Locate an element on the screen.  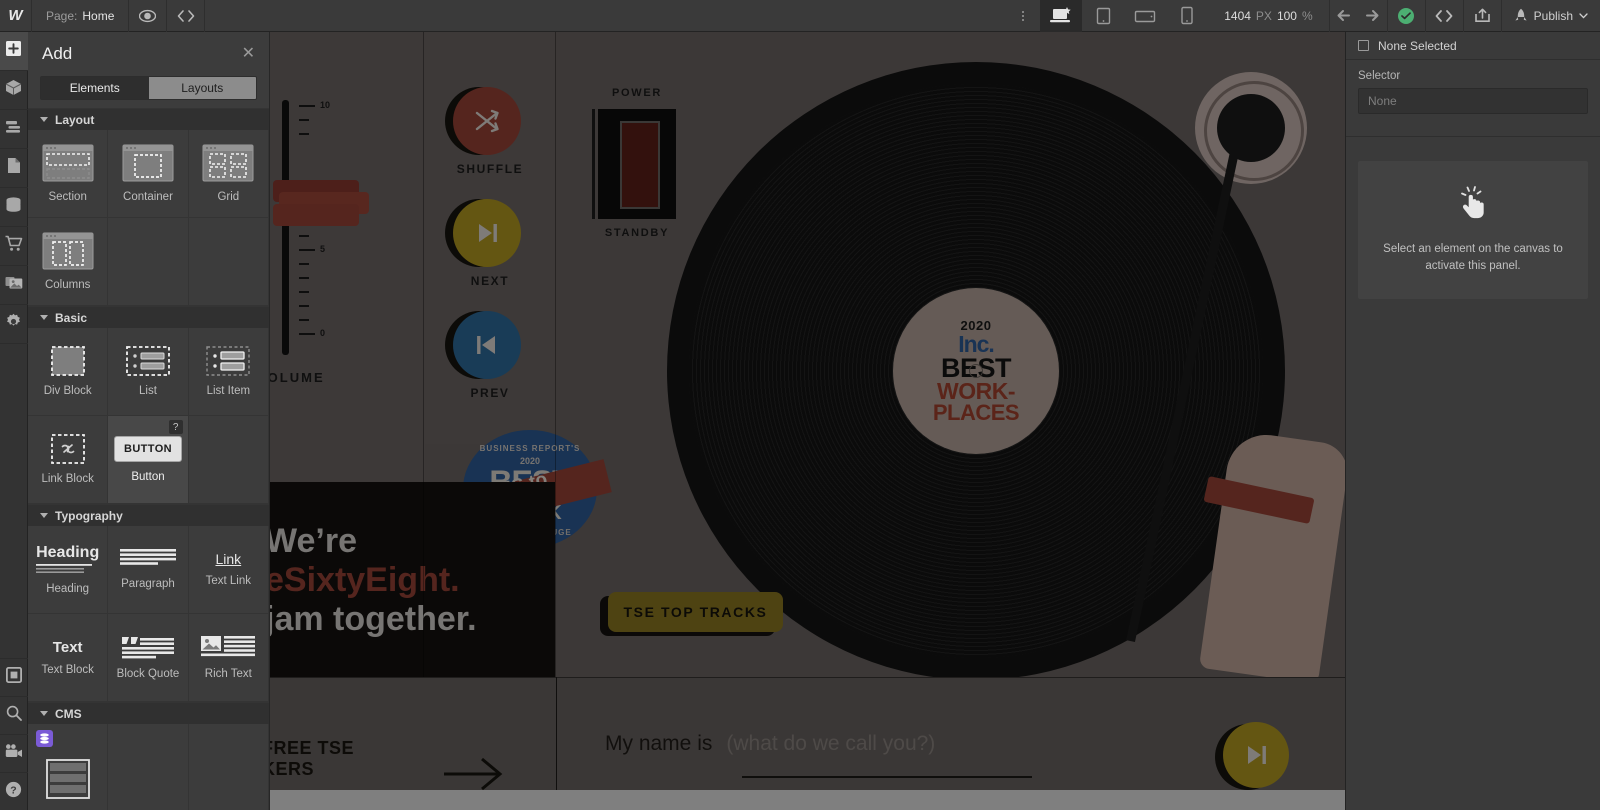
heading-glyph: Heading is located at coordinates (68, 552).